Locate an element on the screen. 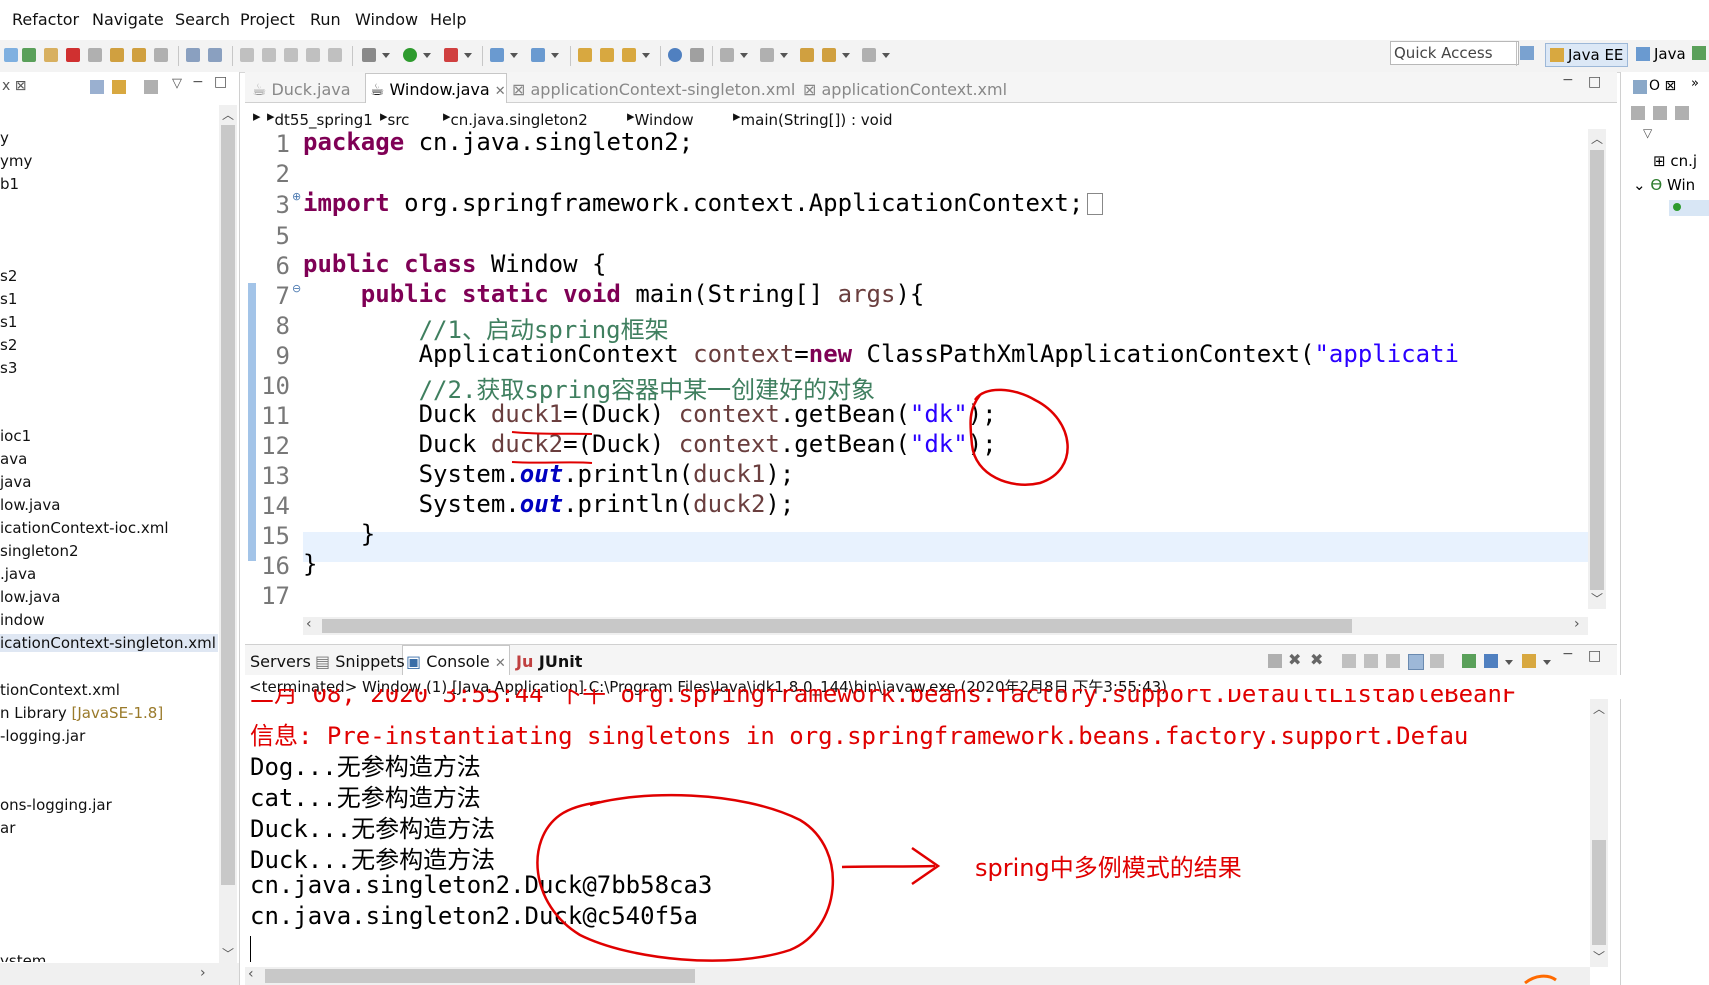 The width and height of the screenshot is (1709, 985). breadcrumb-class: ▸ Window is located at coordinates (660, 118).